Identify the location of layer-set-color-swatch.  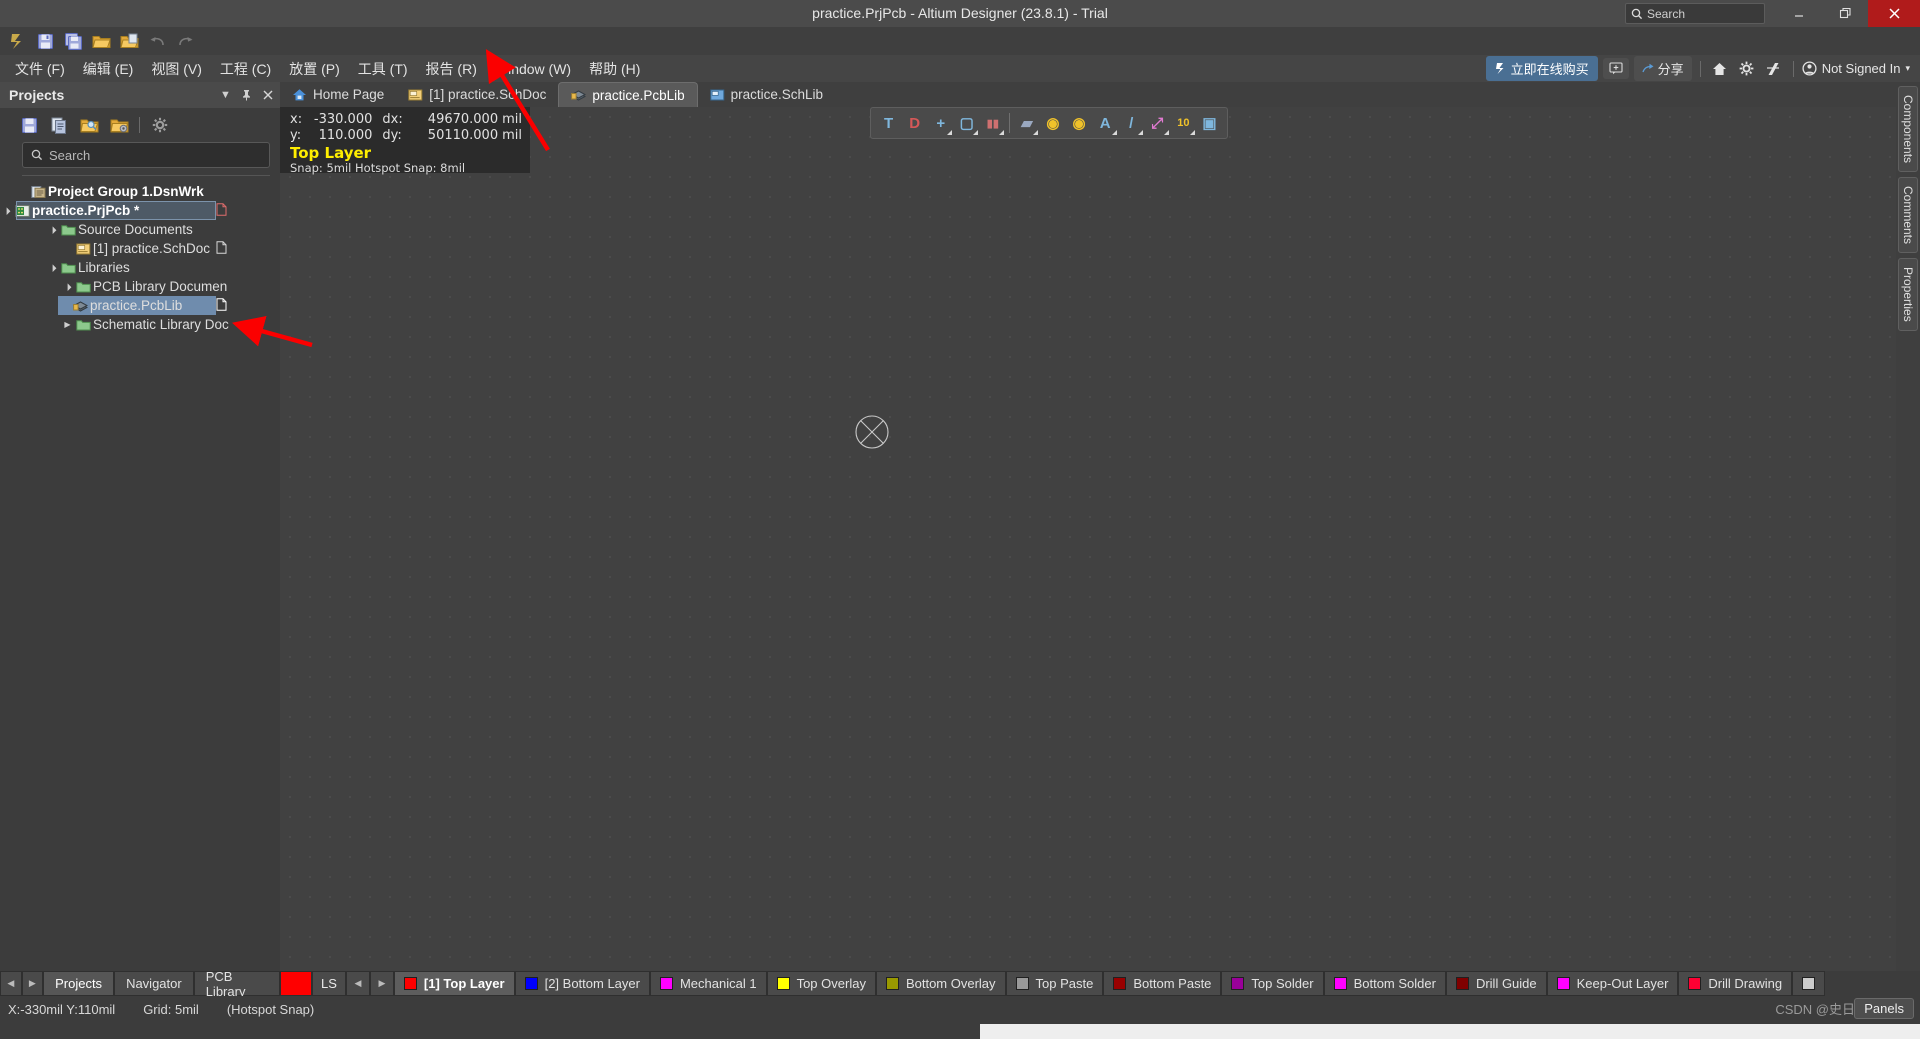
(296, 983).